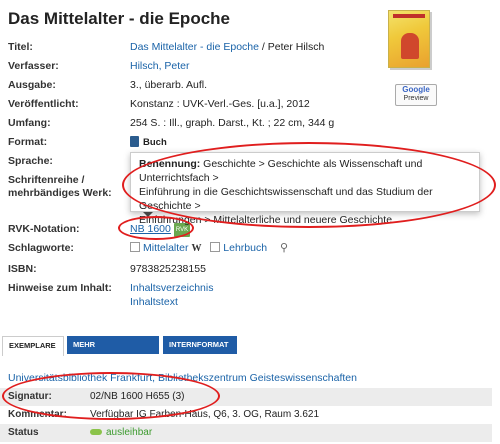 Image resolution: width=500 pixels, height=444 pixels. I want to click on tooltip-pointer, so click(148, 214).